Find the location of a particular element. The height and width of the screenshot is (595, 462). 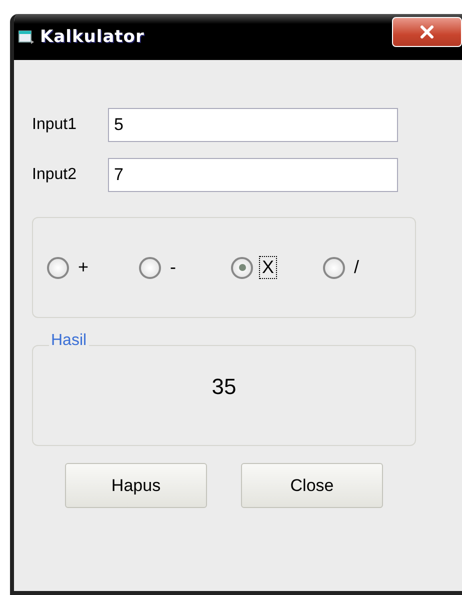

action-button: Close is located at coordinates (312, 485).